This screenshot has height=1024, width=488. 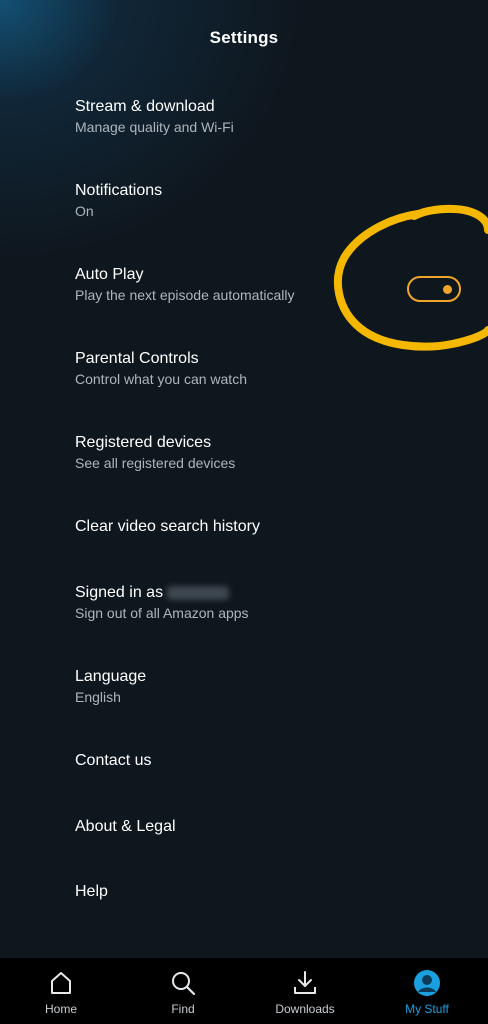 I want to click on setting-subtitle: On, so click(x=84, y=211).